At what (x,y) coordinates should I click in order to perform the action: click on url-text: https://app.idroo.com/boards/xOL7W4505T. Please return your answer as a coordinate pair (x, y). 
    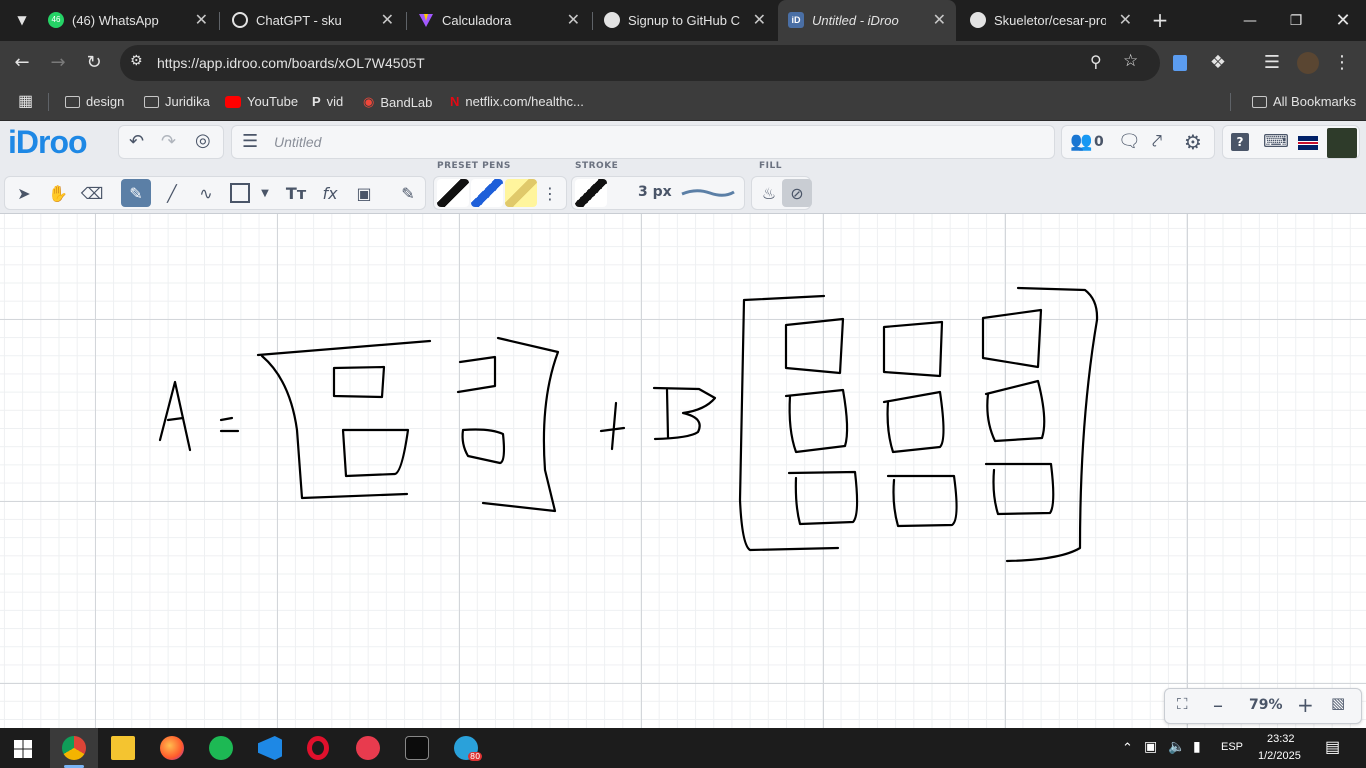
    Looking at the image, I should click on (291, 63).